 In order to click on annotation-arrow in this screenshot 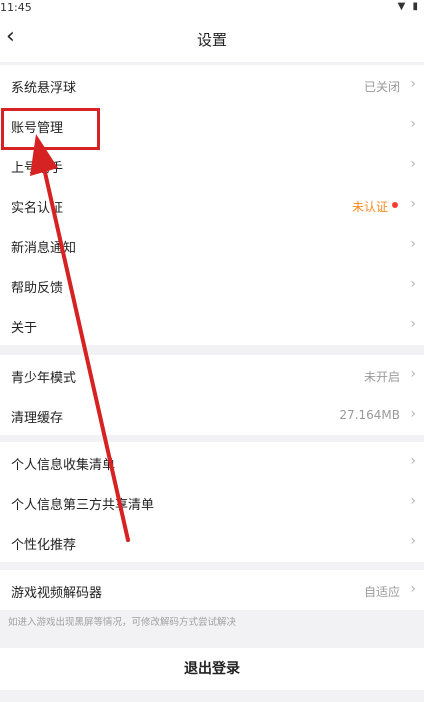, I will do `click(80, 338)`.